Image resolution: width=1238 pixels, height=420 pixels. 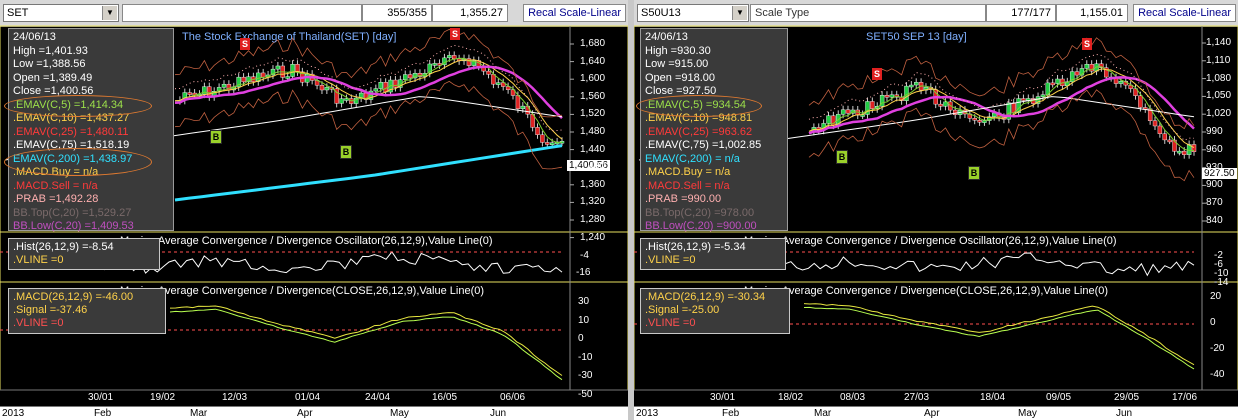 I want to click on info-high: High =930.30, so click(x=678, y=50).